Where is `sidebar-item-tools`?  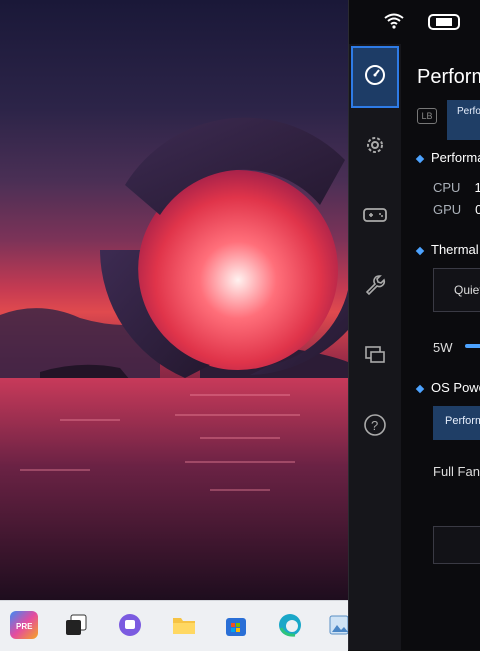
sidebar-item-tools is located at coordinates (375, 287).